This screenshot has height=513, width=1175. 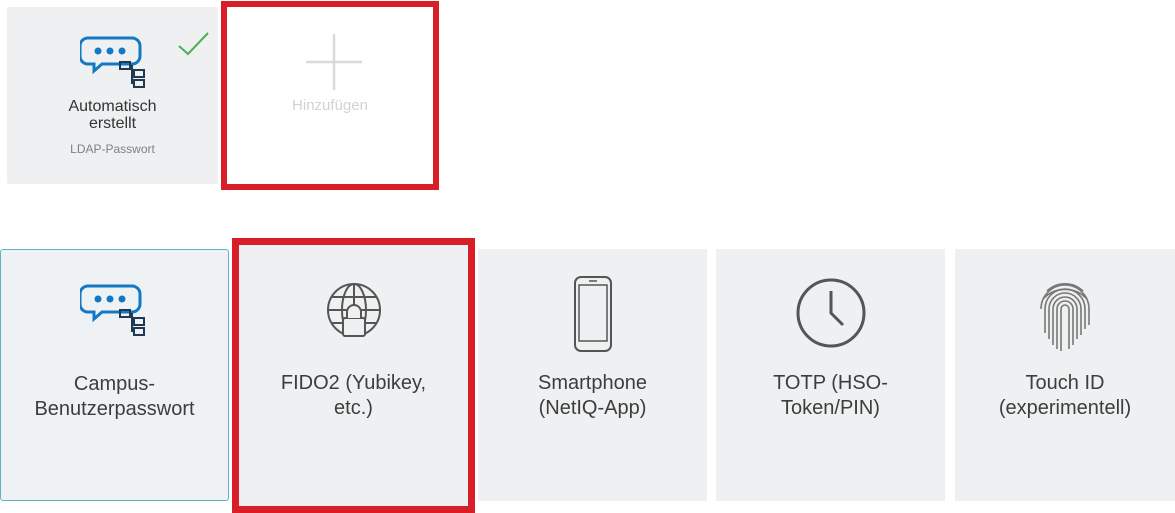 What do you see at coordinates (353, 310) in the screenshot?
I see `globe-lock-icon` at bounding box center [353, 310].